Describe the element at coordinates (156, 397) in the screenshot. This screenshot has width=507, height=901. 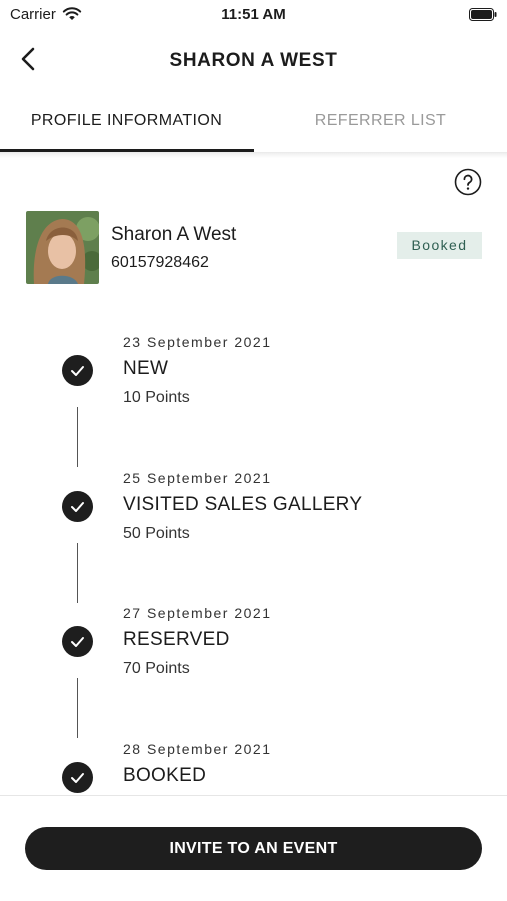
I see `timeline-points: 10 Points` at that location.